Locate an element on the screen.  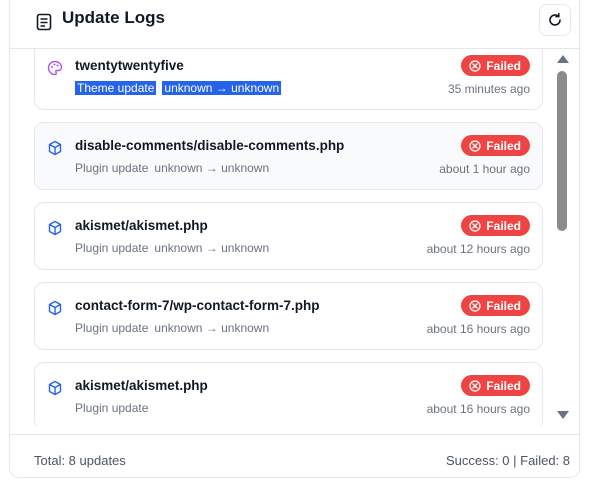
refresh-icon is located at coordinates (555, 19).